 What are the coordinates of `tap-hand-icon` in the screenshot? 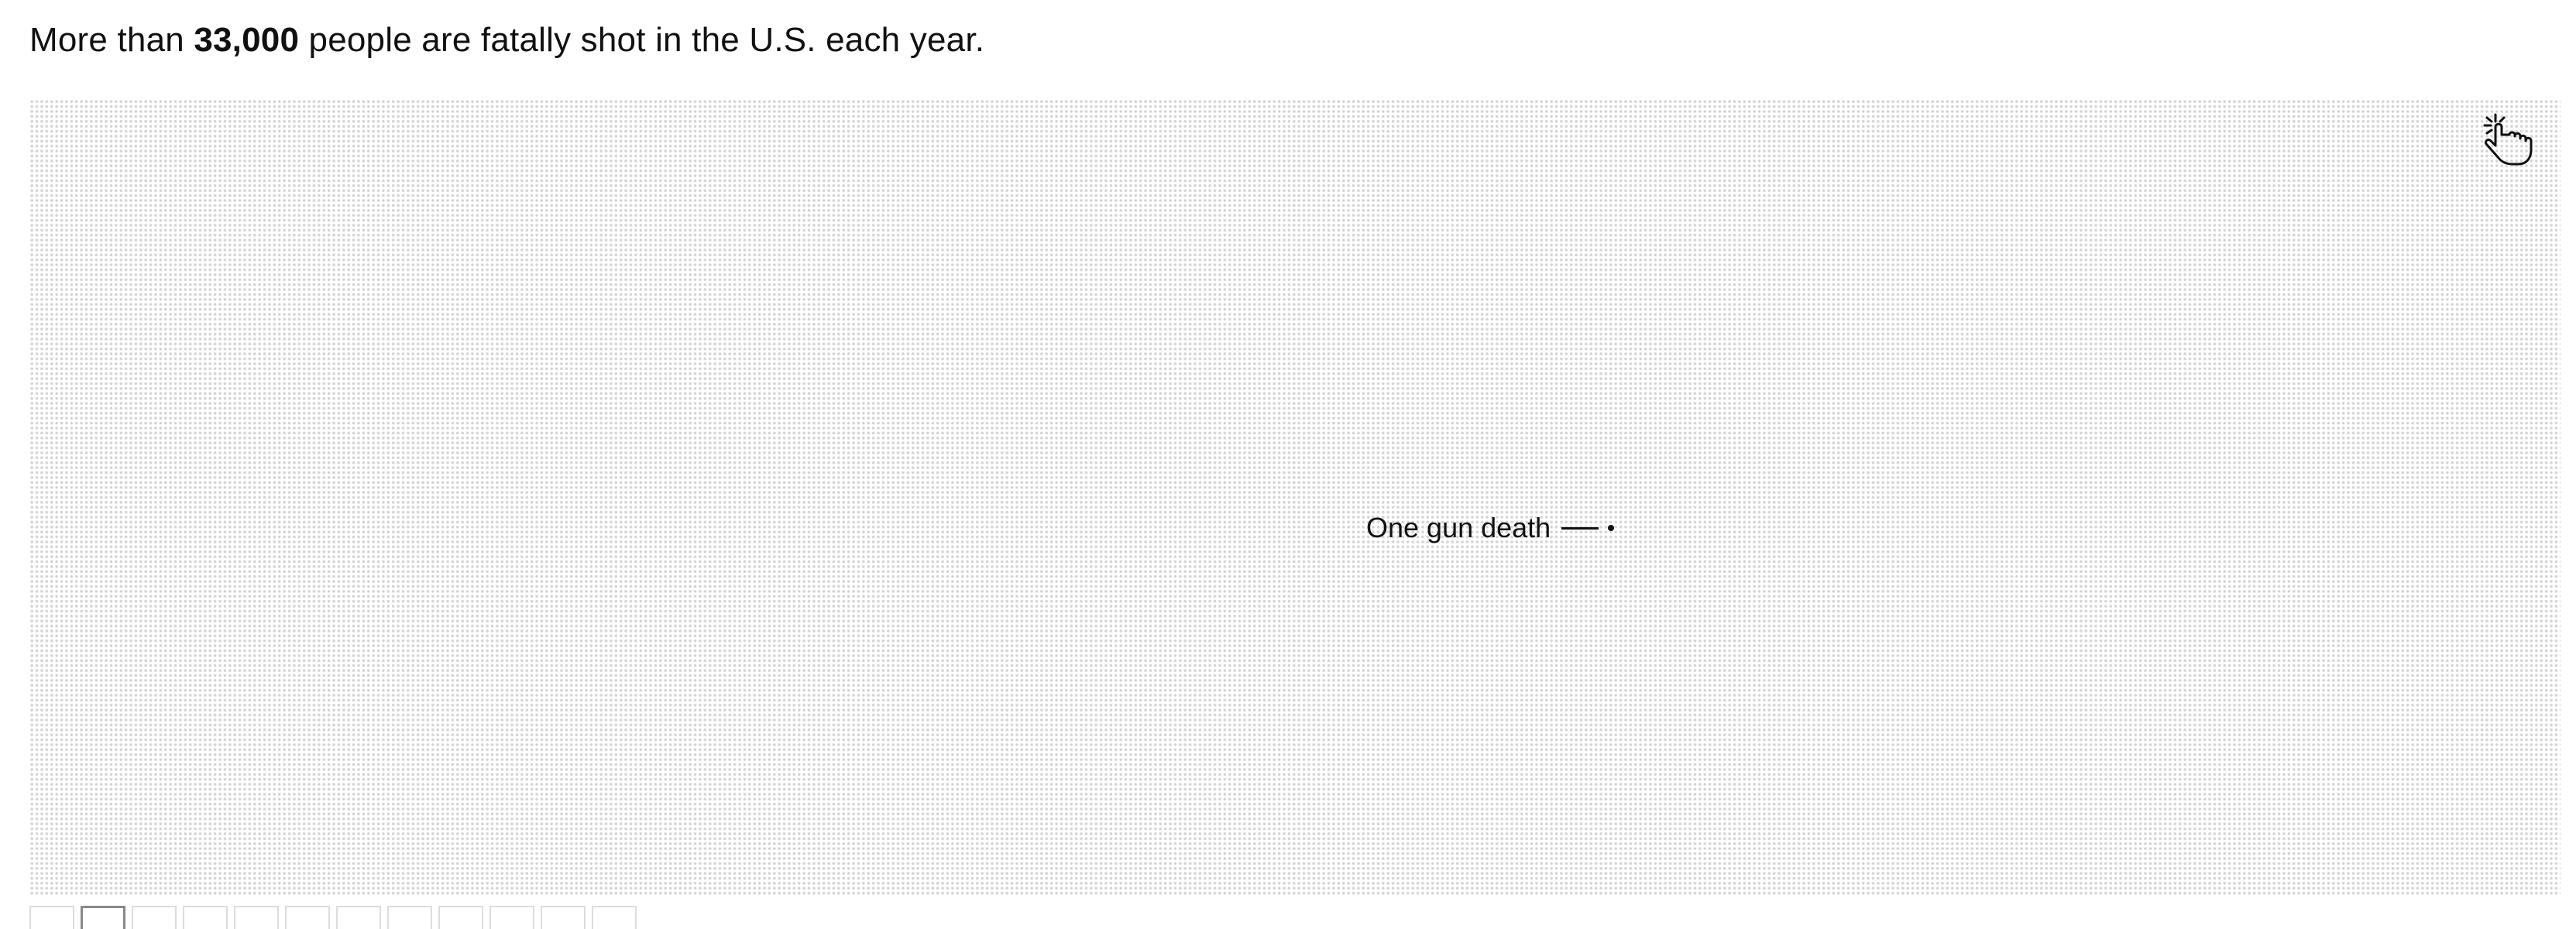 It's located at (2508, 139).